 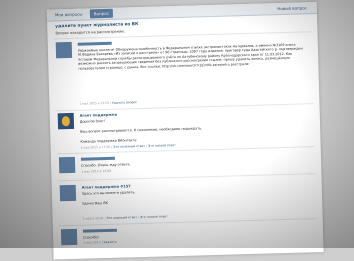 I want to click on support-agent-name: Агент поддержки, so click(x=98, y=115).